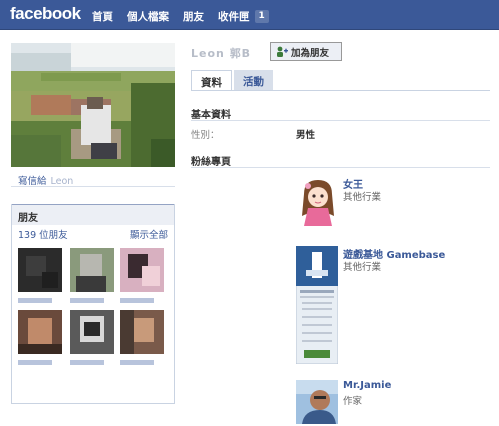 This screenshot has height=426, width=499. I want to click on profile-photo-image, so click(93, 105).